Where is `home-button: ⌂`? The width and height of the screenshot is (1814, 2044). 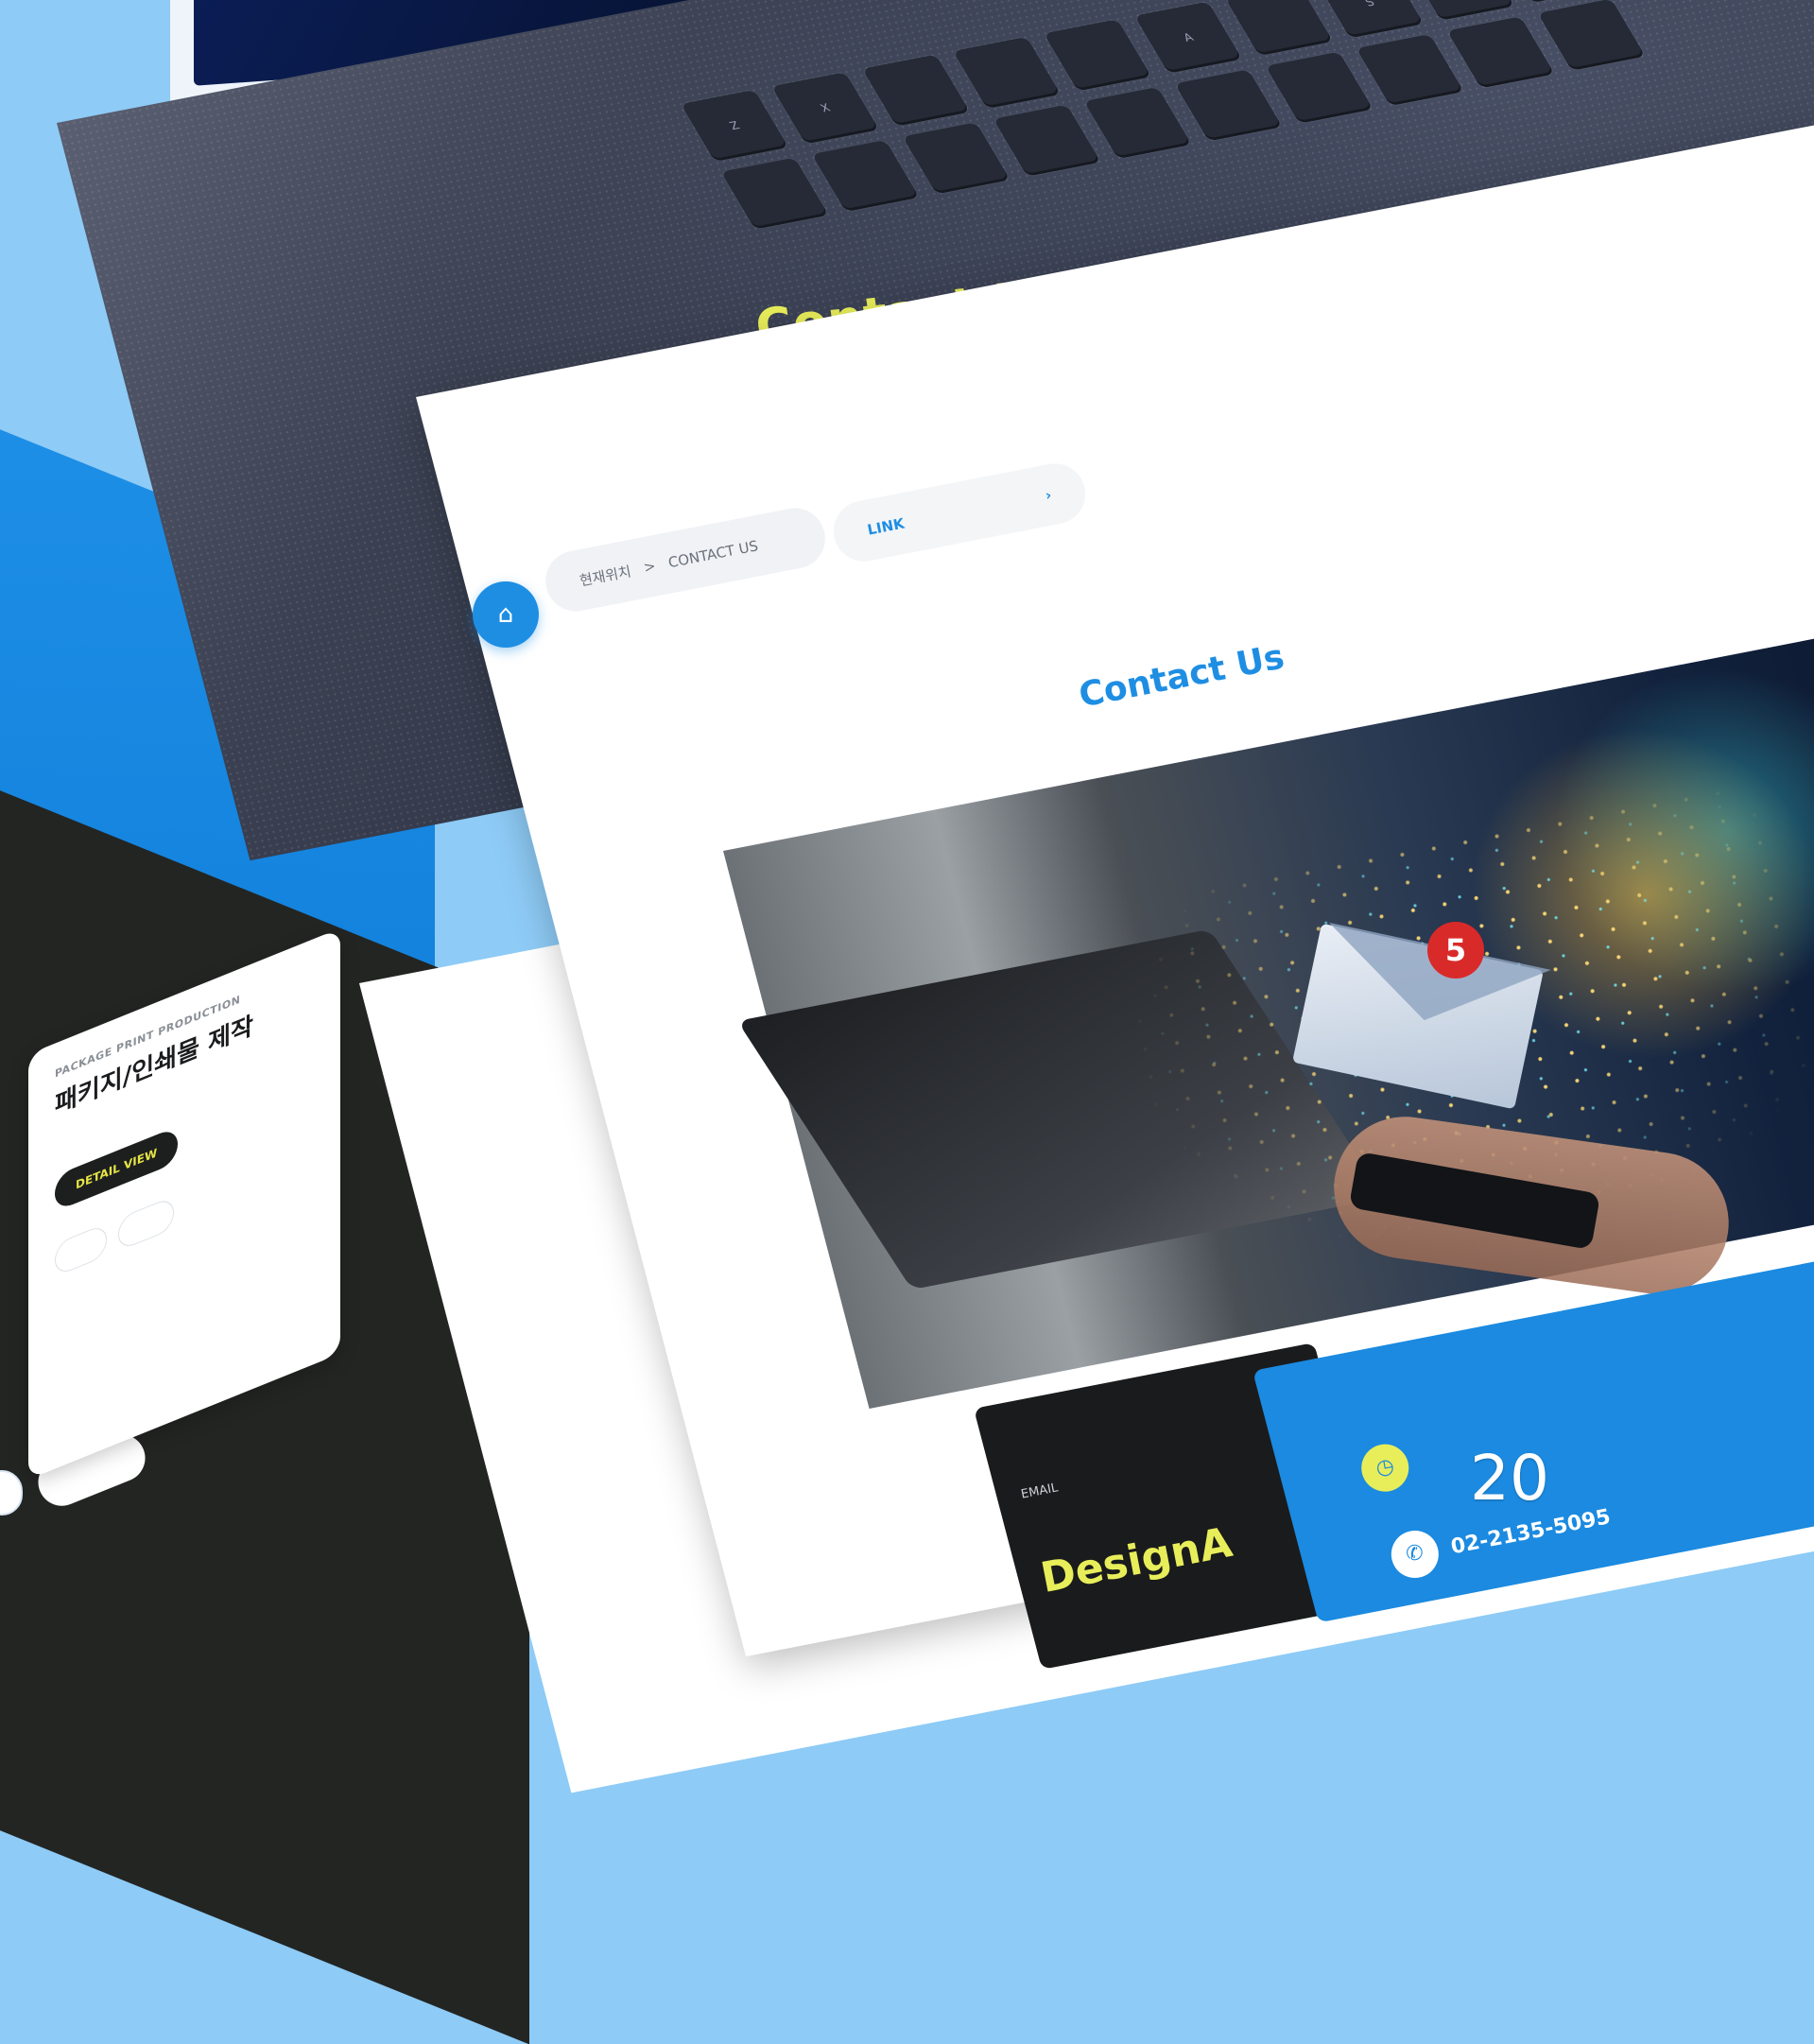 home-button: ⌂ is located at coordinates (506, 614).